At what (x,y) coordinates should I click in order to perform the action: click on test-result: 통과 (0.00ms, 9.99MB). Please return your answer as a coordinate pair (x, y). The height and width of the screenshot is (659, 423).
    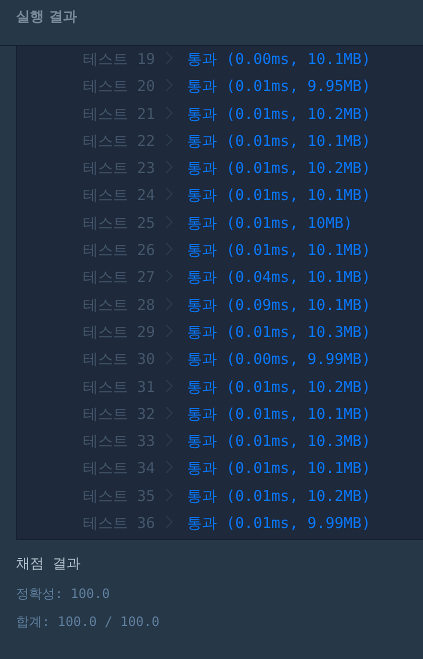
    Looking at the image, I should click on (279, 359).